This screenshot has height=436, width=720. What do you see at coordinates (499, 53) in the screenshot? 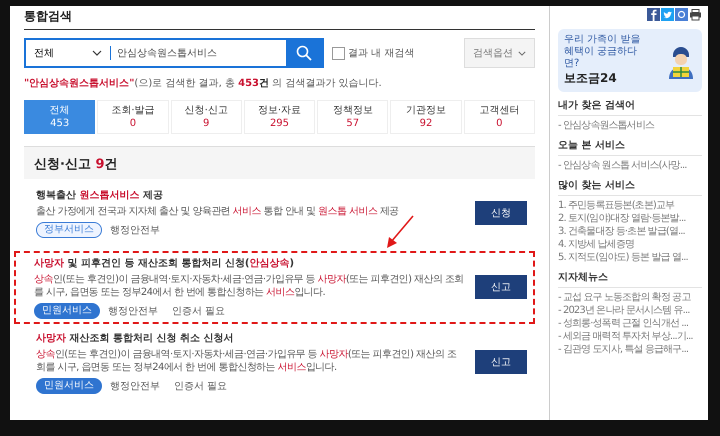
I see `search-options-button: 검색옵션` at bounding box center [499, 53].